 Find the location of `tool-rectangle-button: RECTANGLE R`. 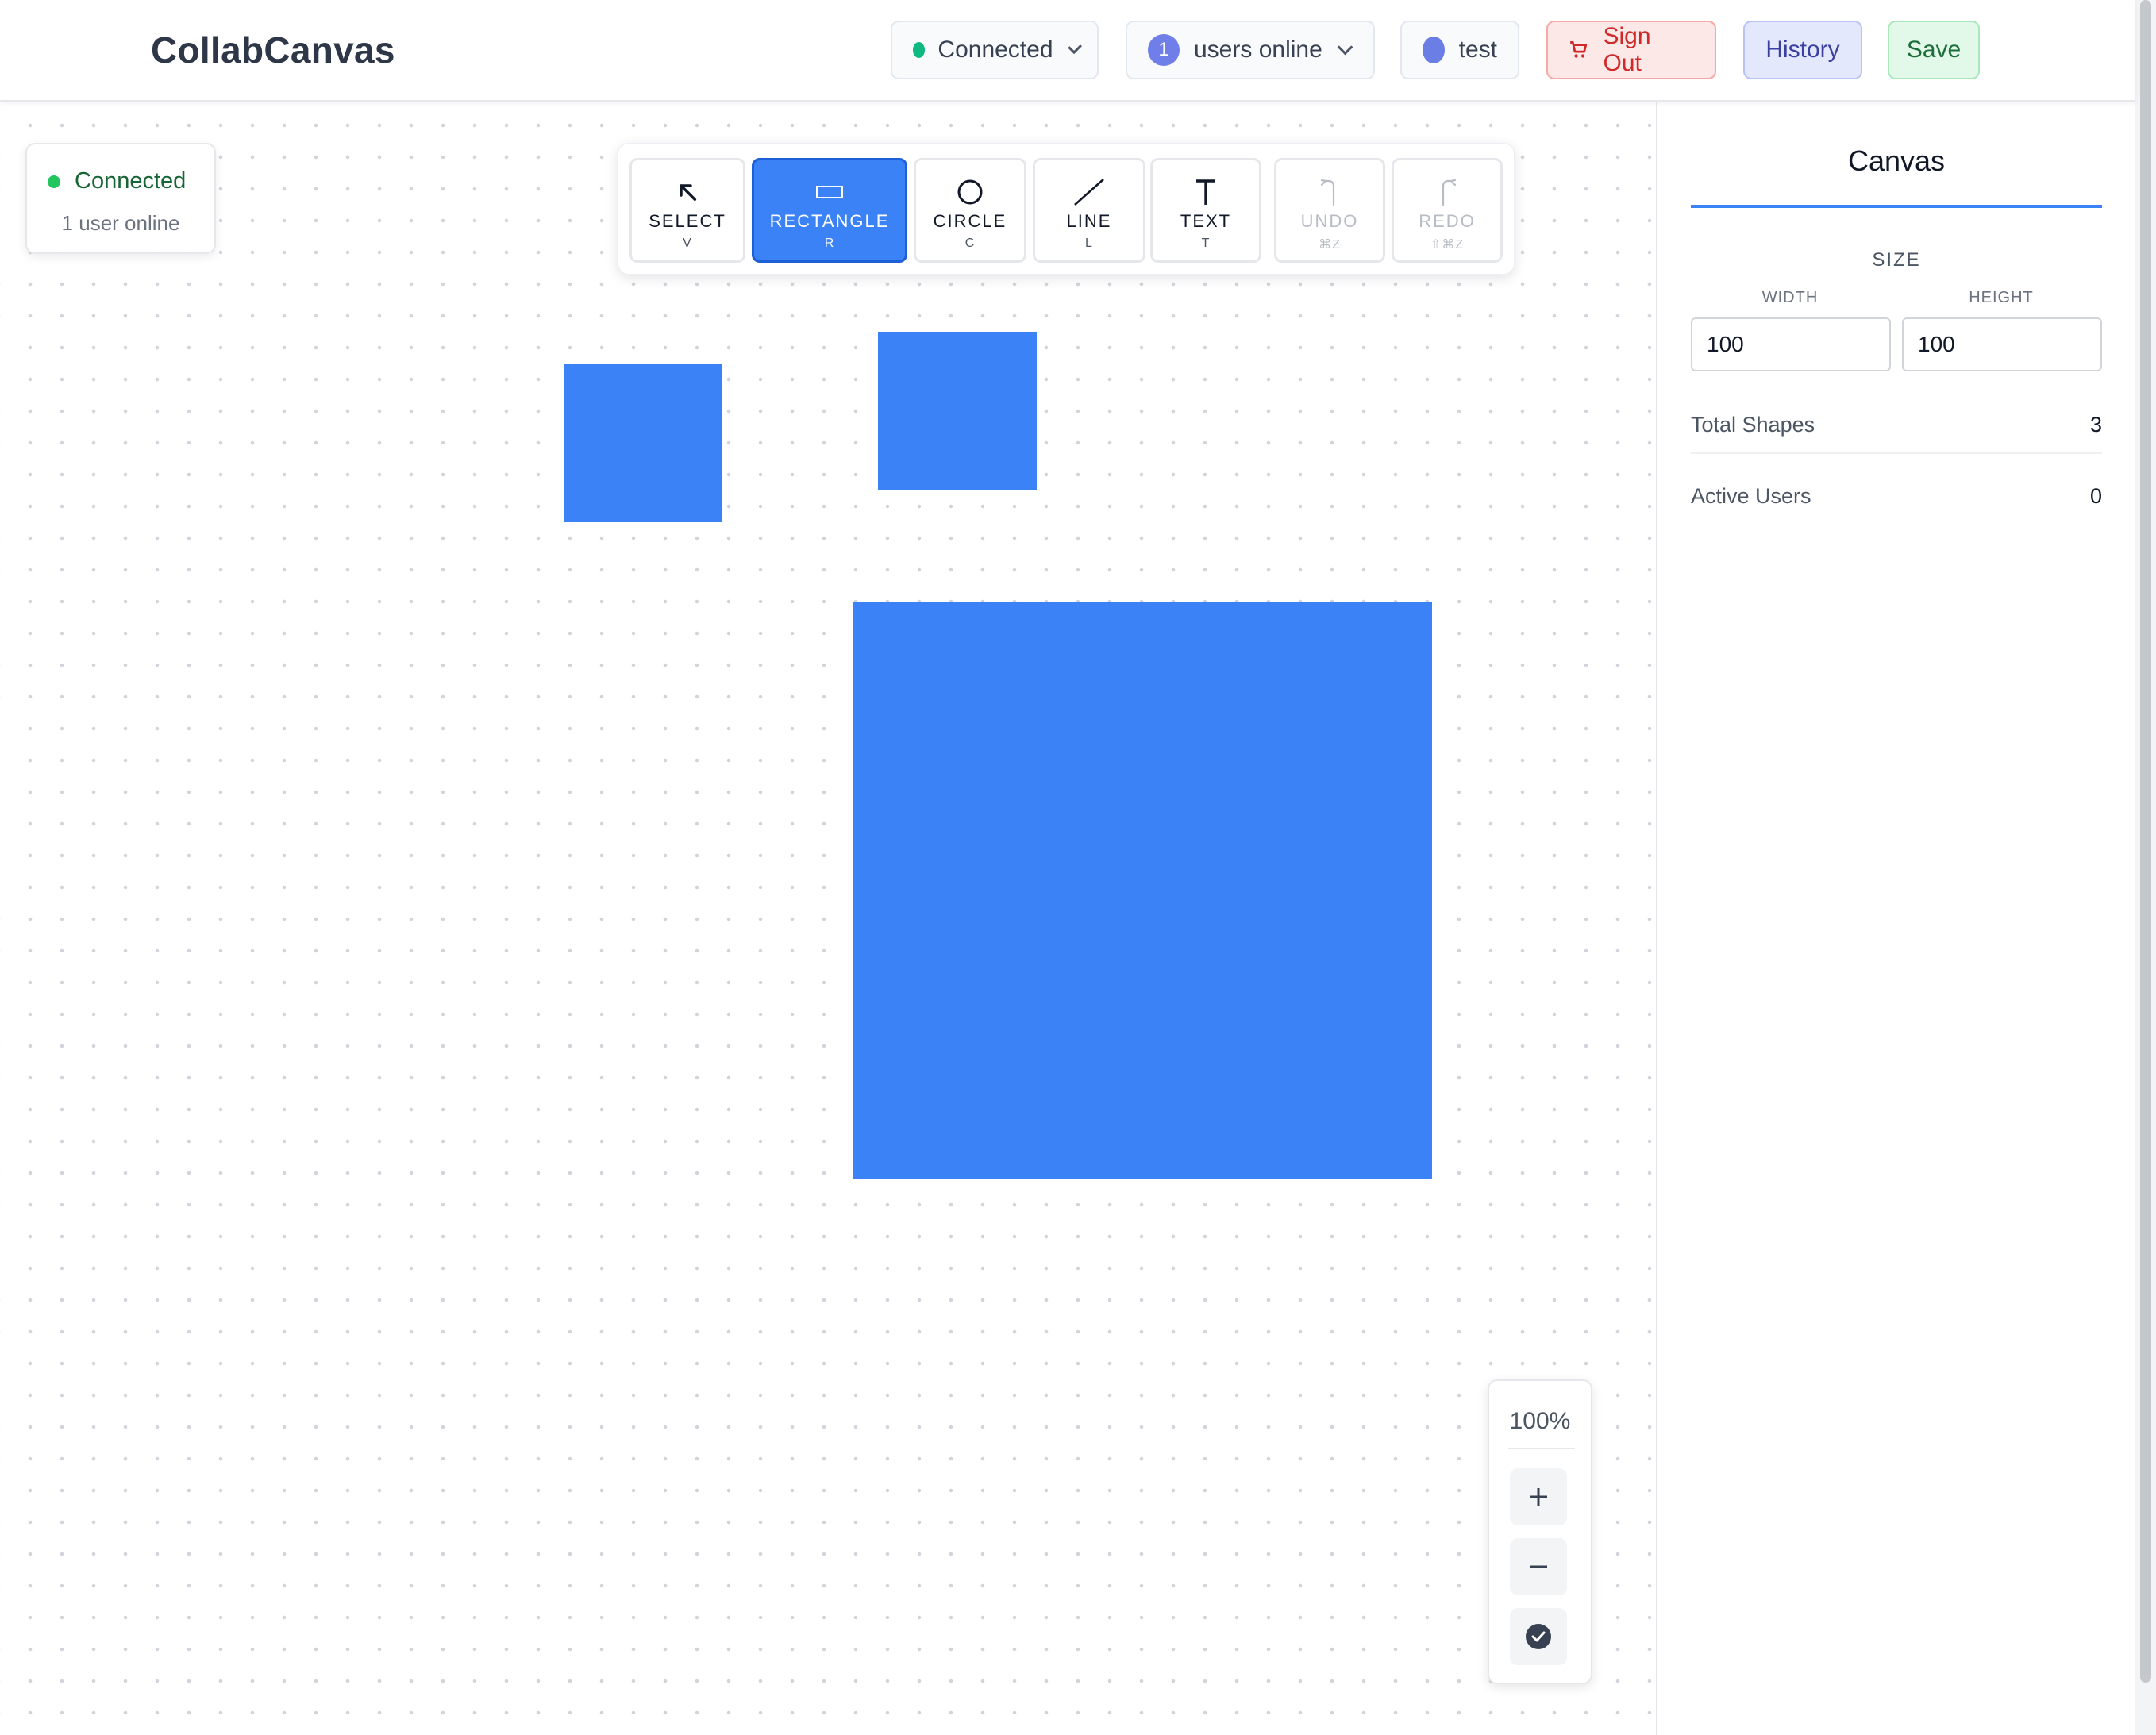

tool-rectangle-button: RECTANGLE R is located at coordinates (829, 210).